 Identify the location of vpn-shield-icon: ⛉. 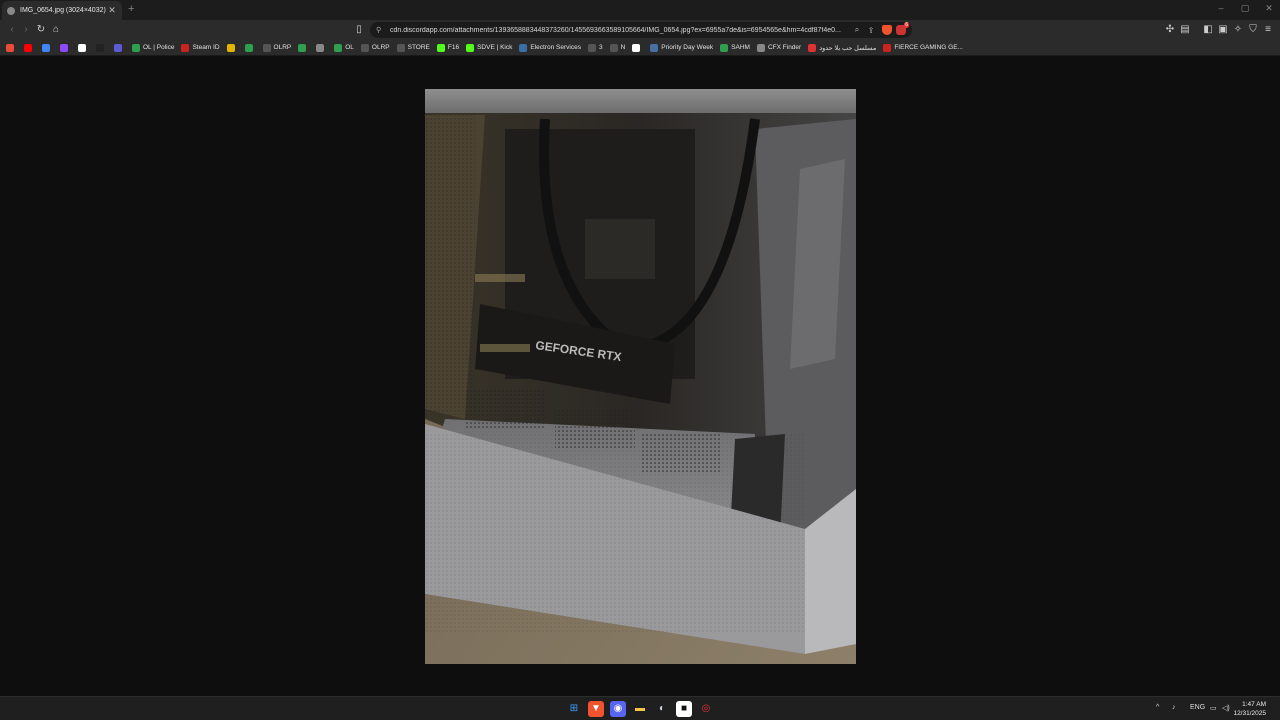
(1253, 30).